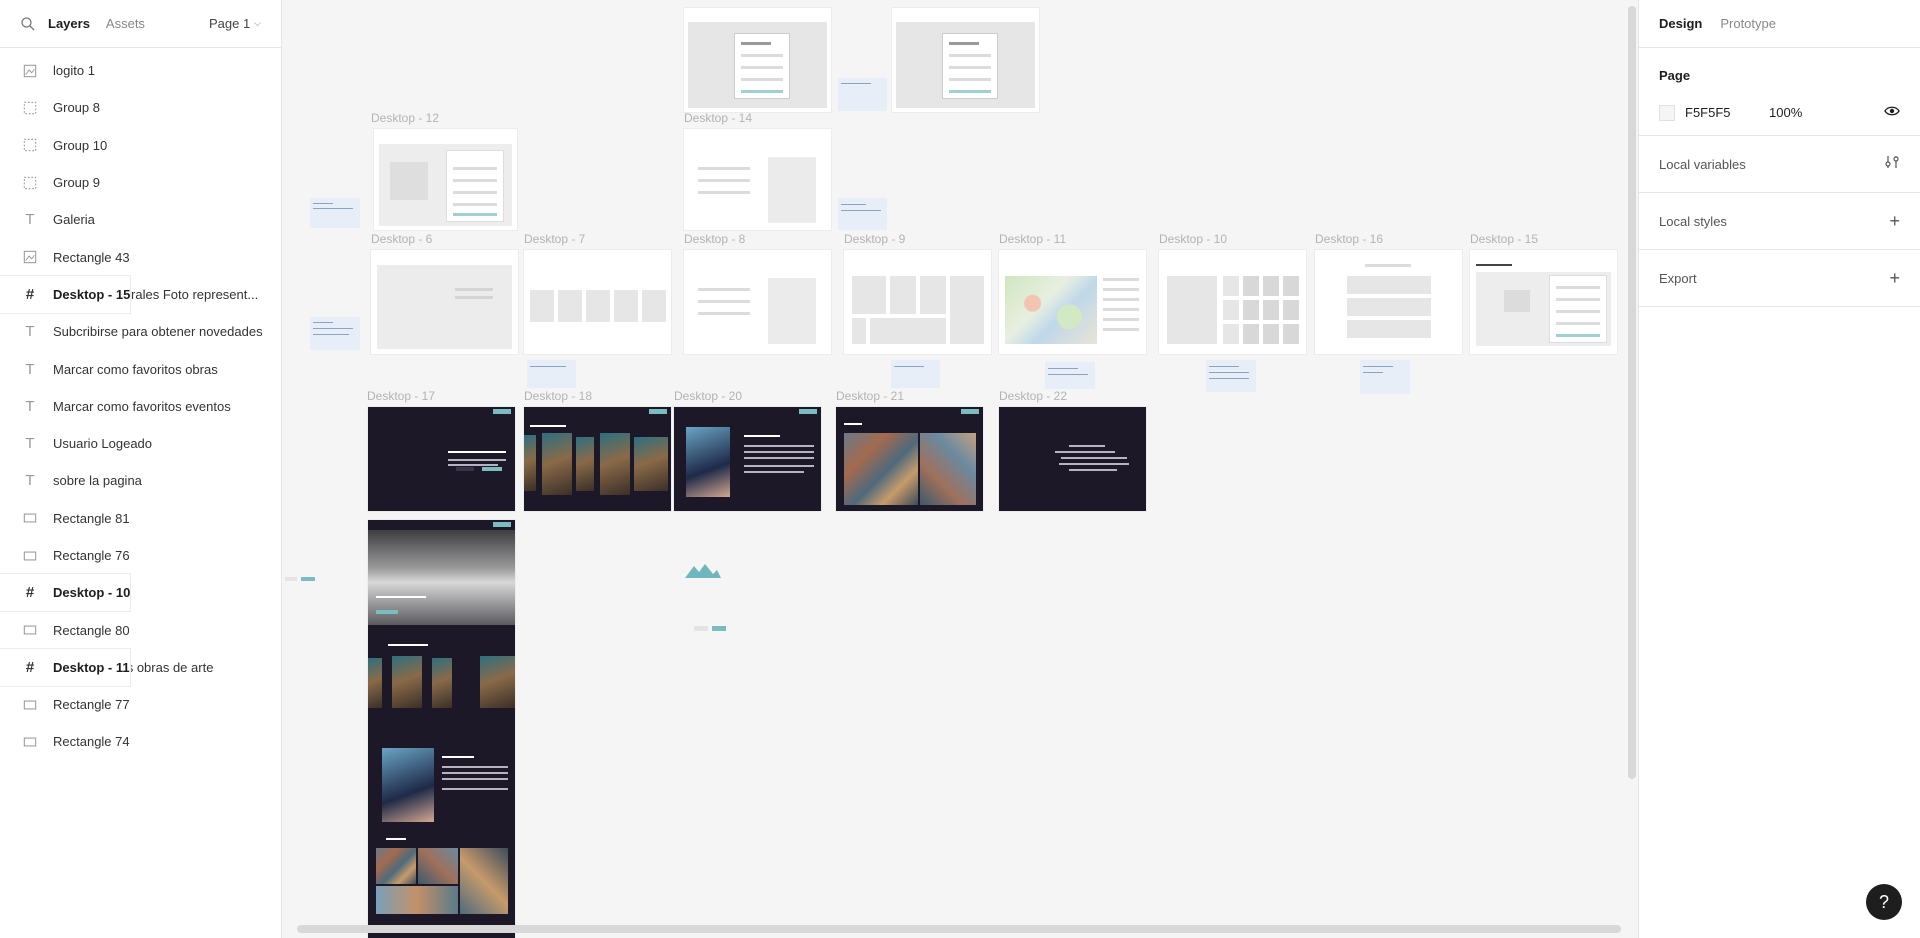 The width and height of the screenshot is (1920, 938). I want to click on tab-layers: Layers, so click(69, 23).